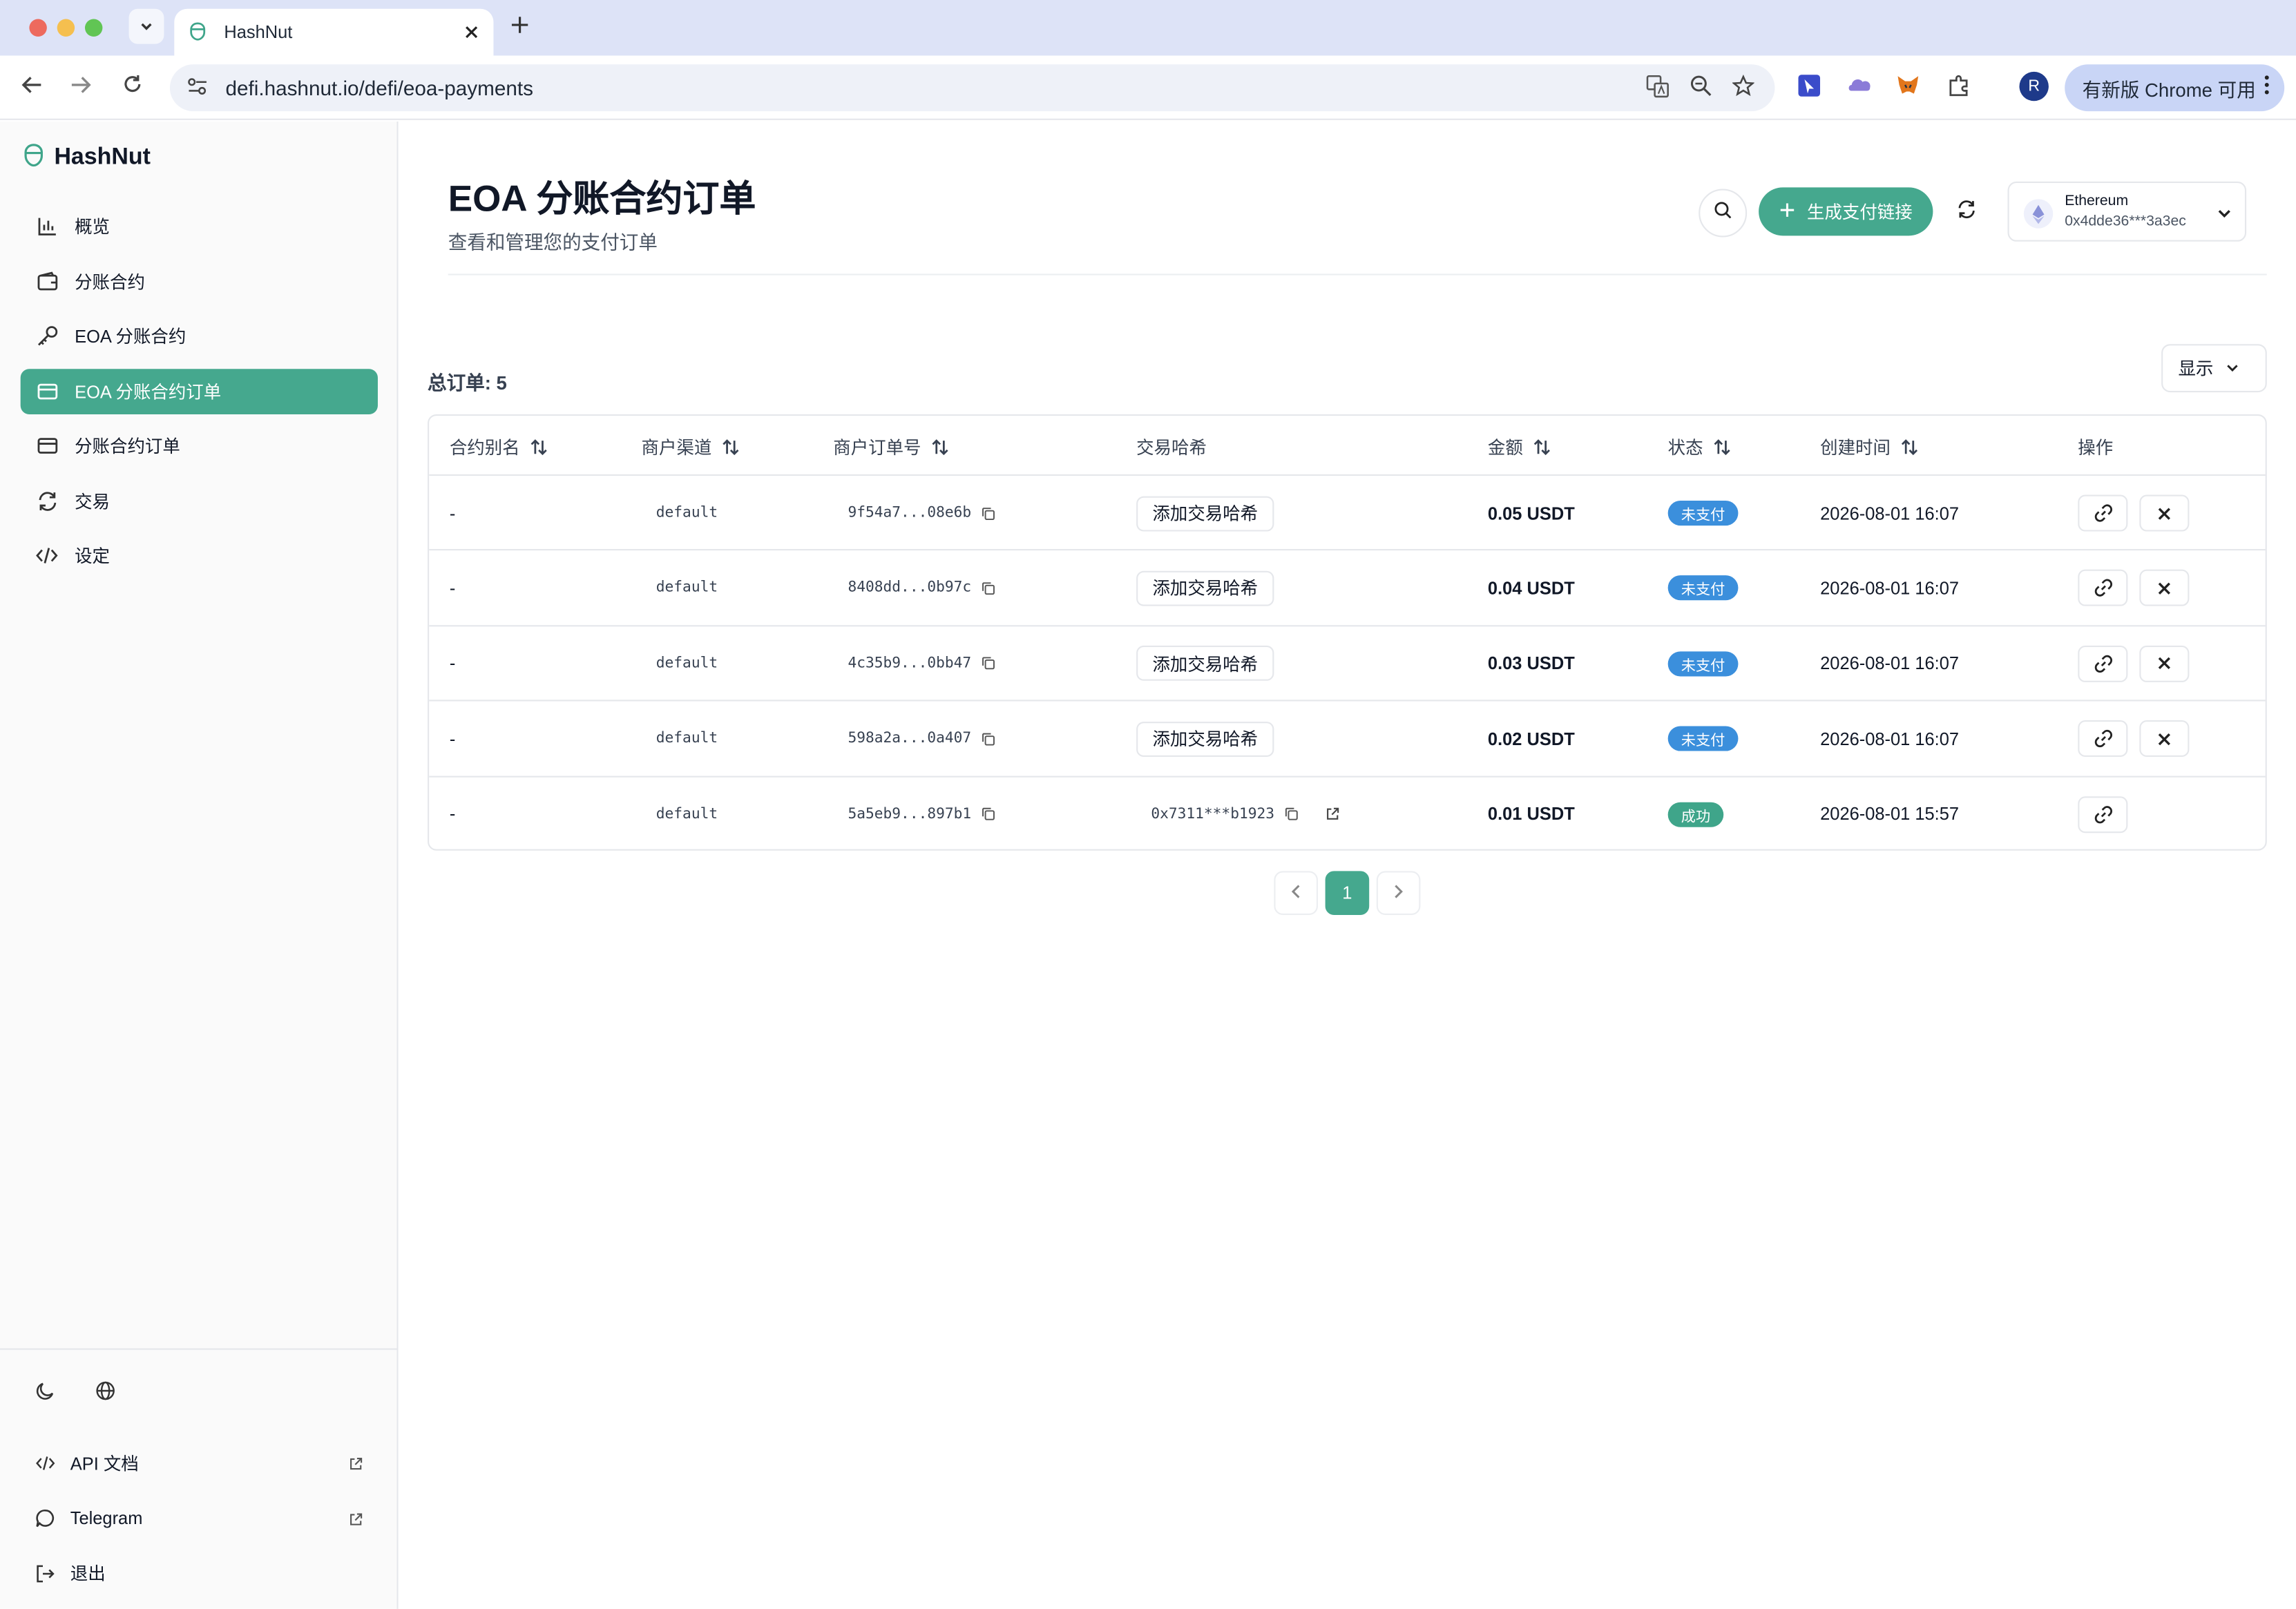  I want to click on column-label: 商户订单号, so click(877, 448).